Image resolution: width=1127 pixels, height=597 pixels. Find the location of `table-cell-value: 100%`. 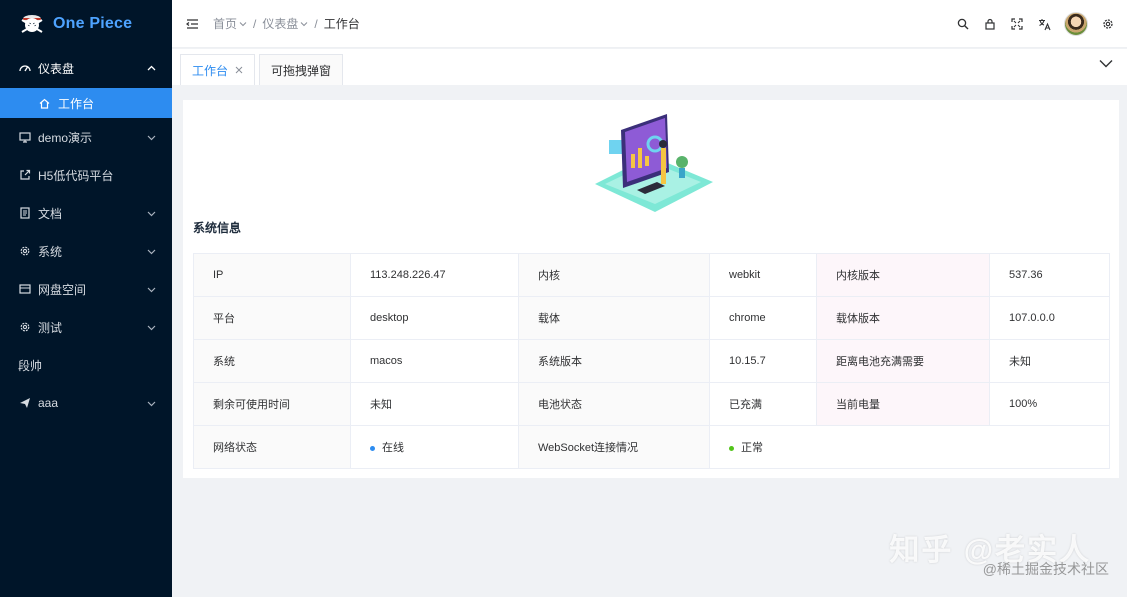

table-cell-value: 100% is located at coordinates (1049, 404).